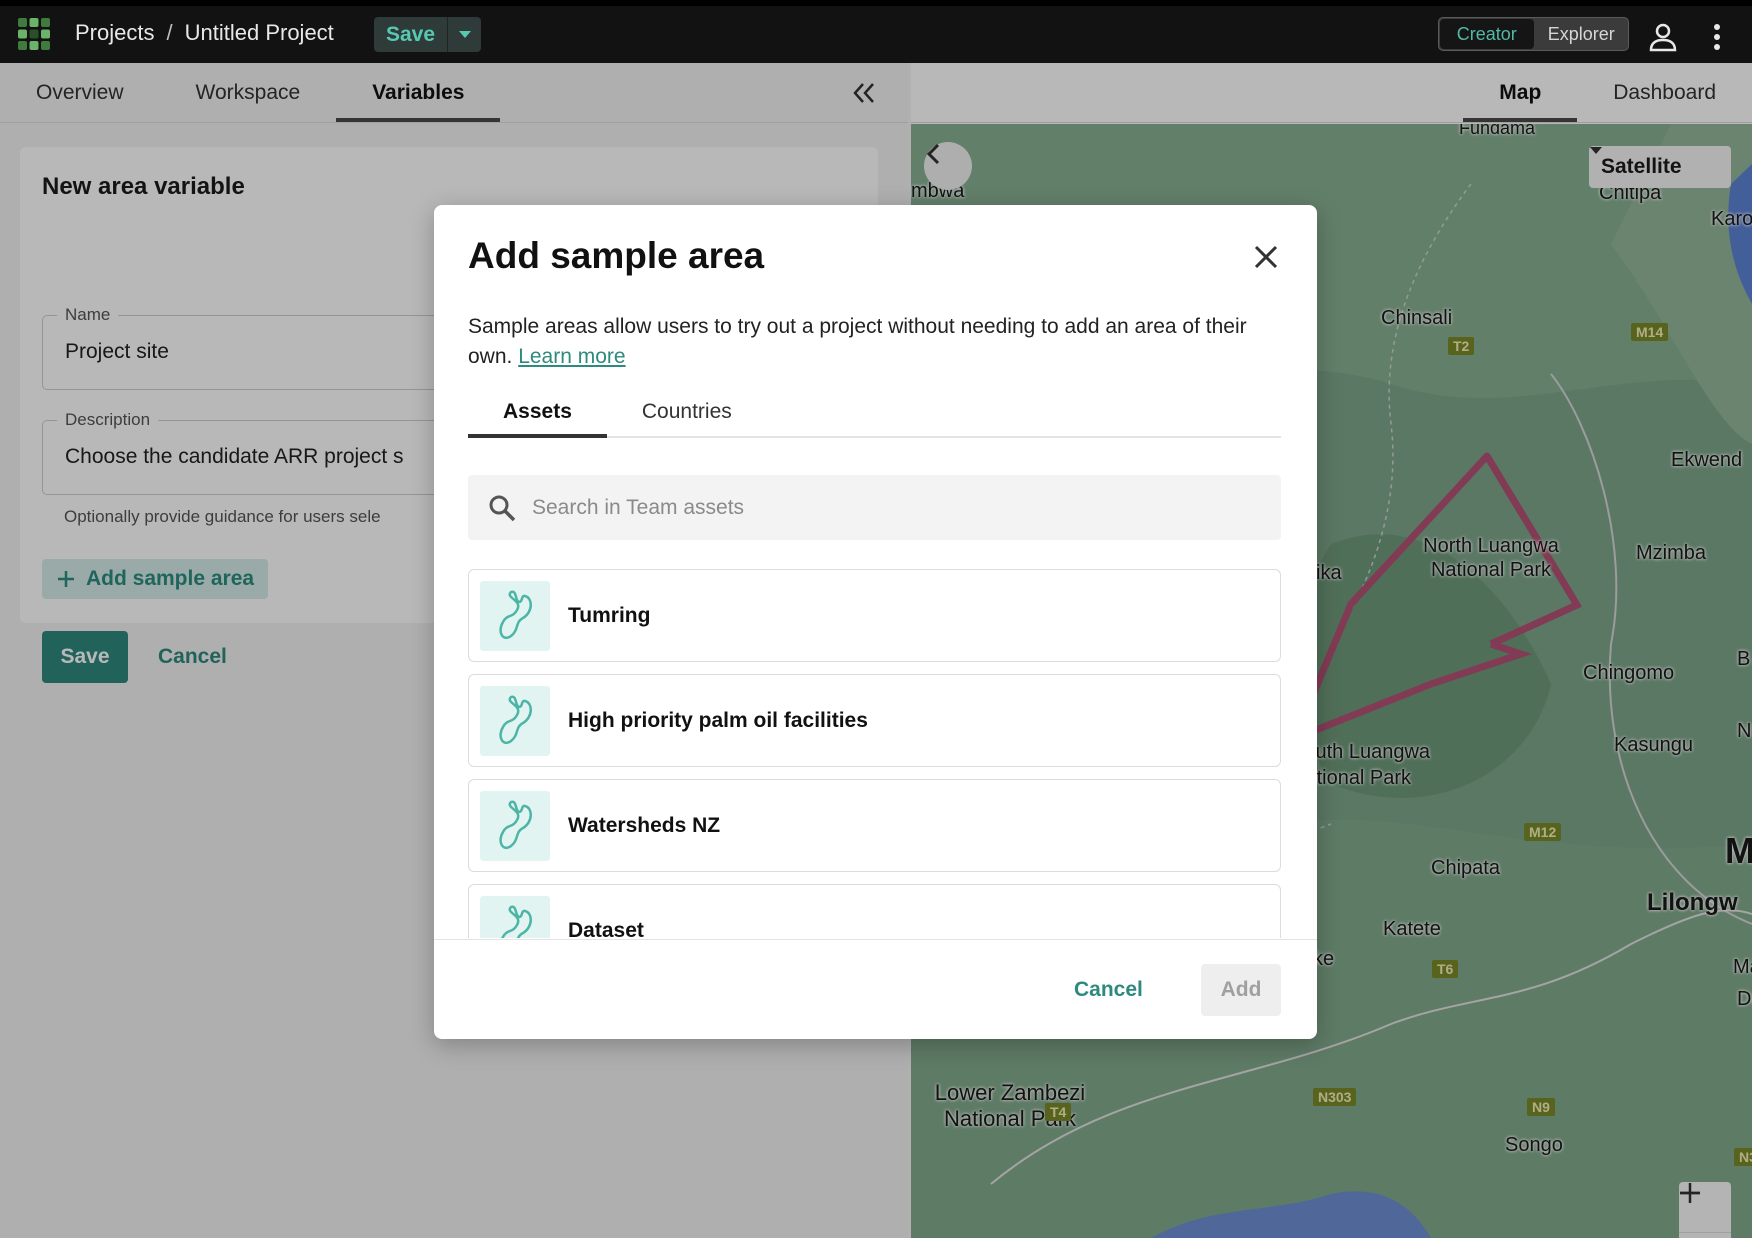 The height and width of the screenshot is (1238, 1752). Describe the element at coordinates (644, 825) in the screenshot. I see `asset-name: Watersheds NZ` at that location.